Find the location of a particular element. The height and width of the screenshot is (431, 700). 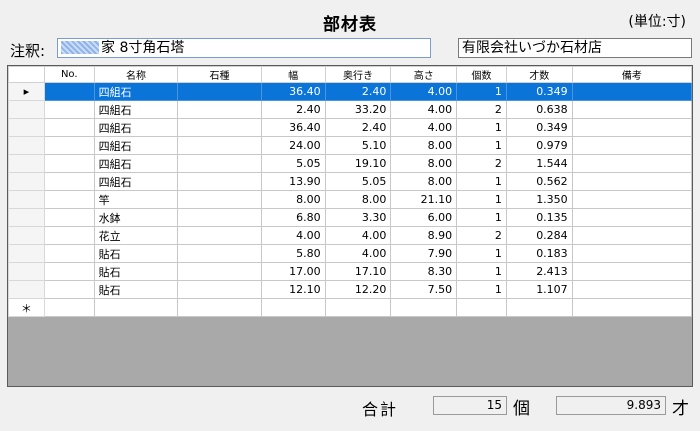

cell-width: 13.90 is located at coordinates (293, 181).